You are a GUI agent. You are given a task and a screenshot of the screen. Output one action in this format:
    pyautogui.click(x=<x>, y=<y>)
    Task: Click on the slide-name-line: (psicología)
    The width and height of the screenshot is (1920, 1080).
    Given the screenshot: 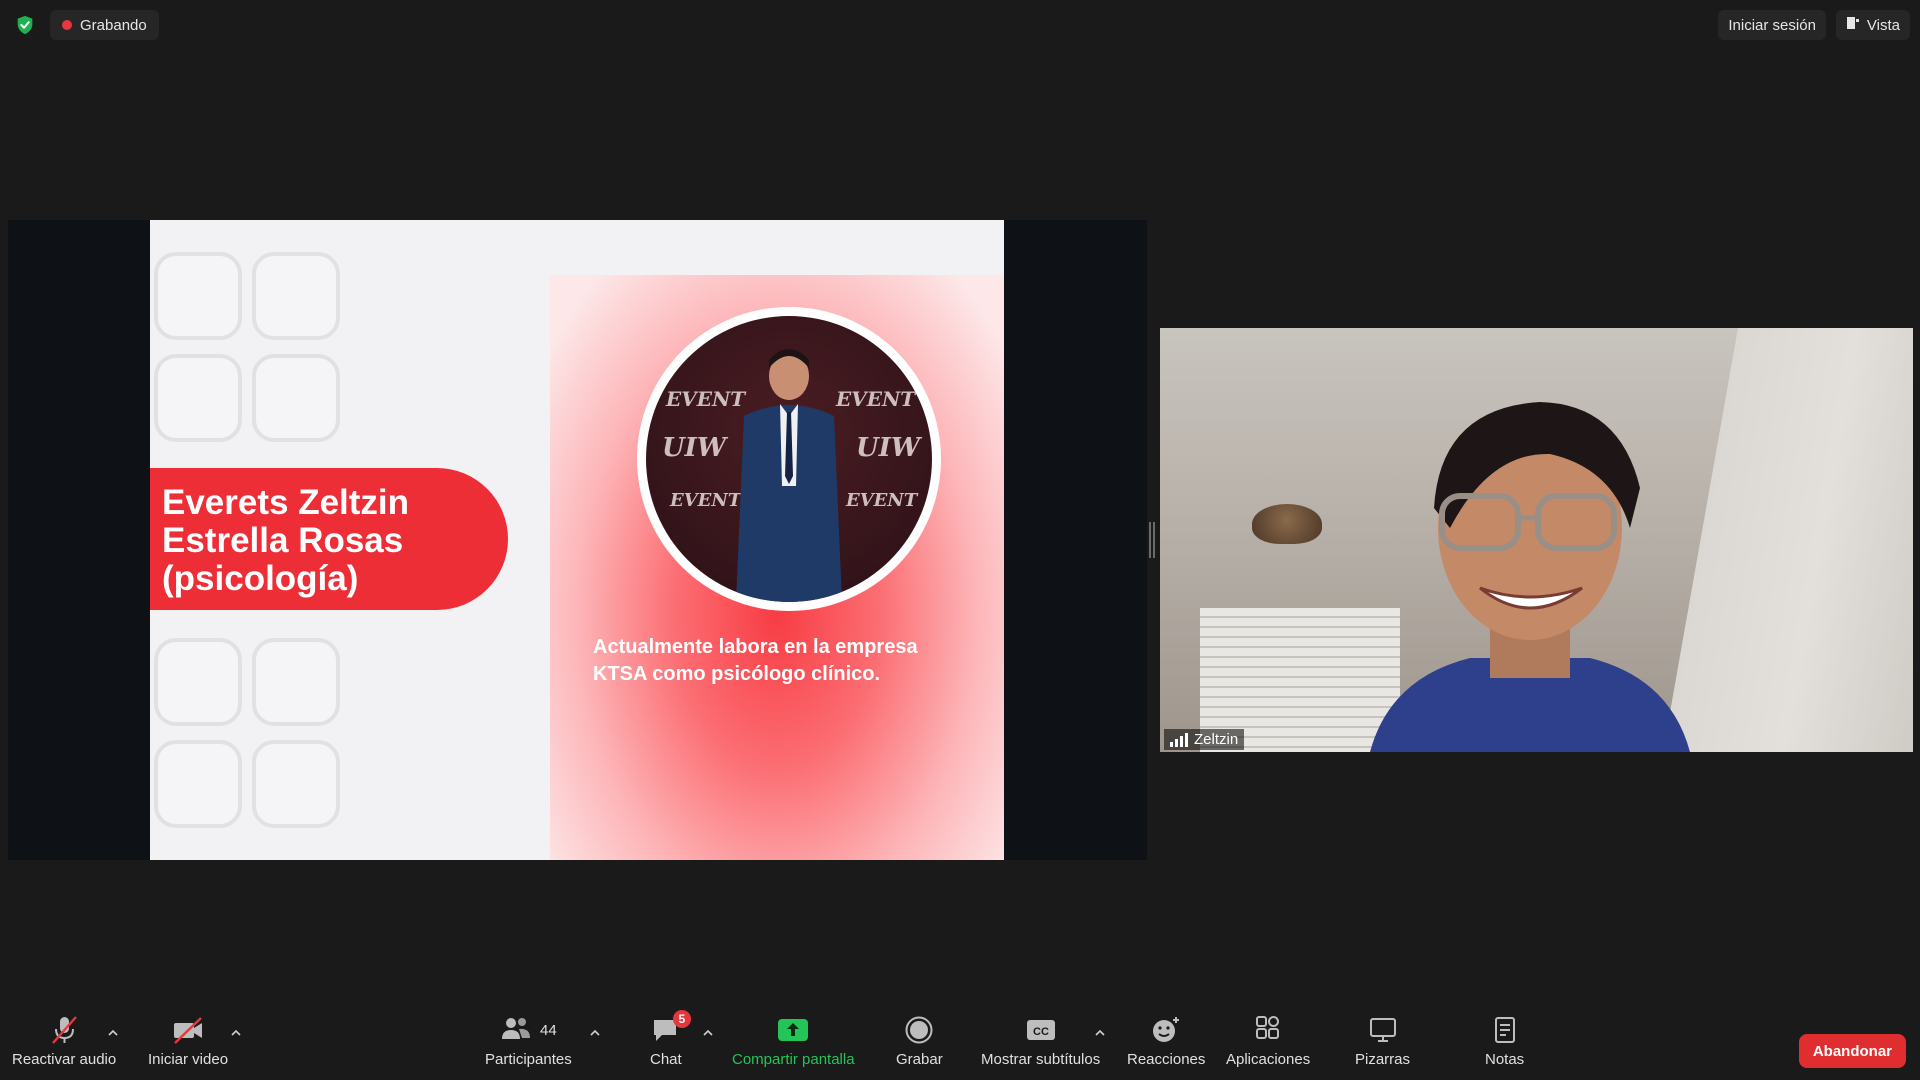 What is the action you would take?
    pyautogui.click(x=260, y=578)
    